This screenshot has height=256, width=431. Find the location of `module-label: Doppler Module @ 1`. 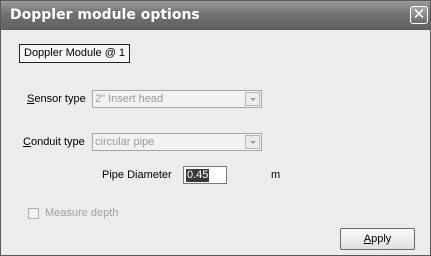

module-label: Doppler Module @ 1 is located at coordinates (75, 53).